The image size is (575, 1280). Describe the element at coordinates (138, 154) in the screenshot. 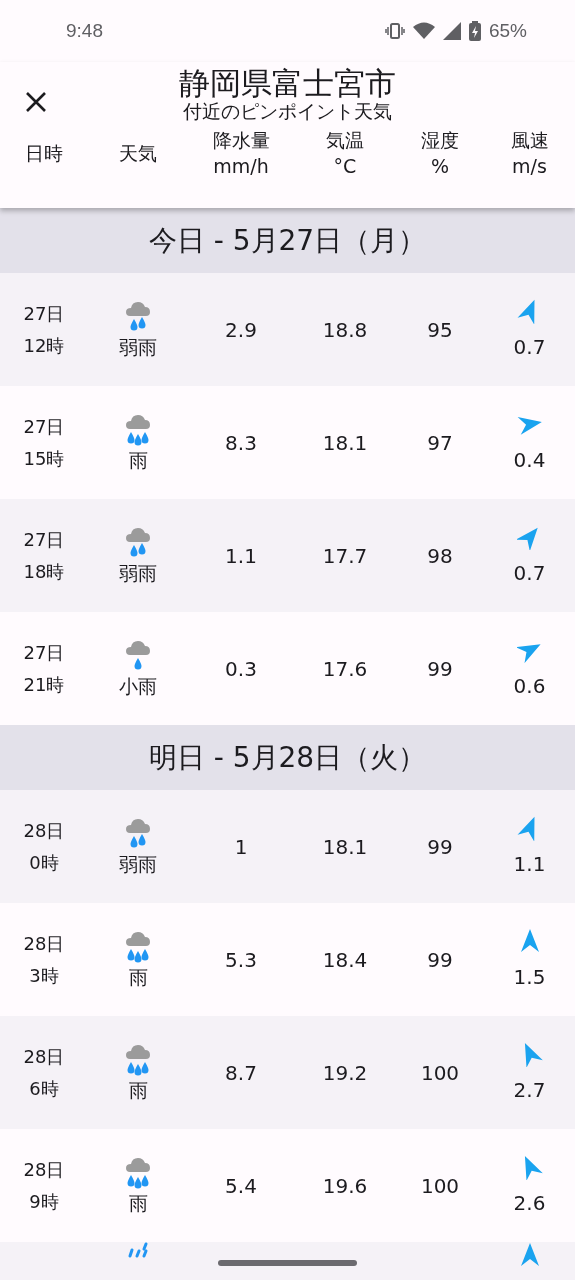

I see `column-header: 天気` at that location.